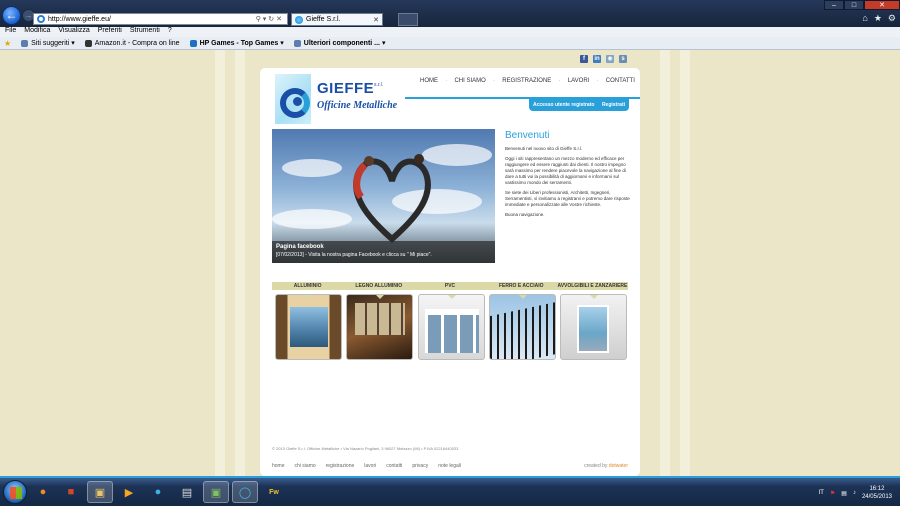 The width and height of the screenshot is (900, 506). What do you see at coordinates (620, 81) in the screenshot?
I see `nav-contatti: CONTATTI` at bounding box center [620, 81].